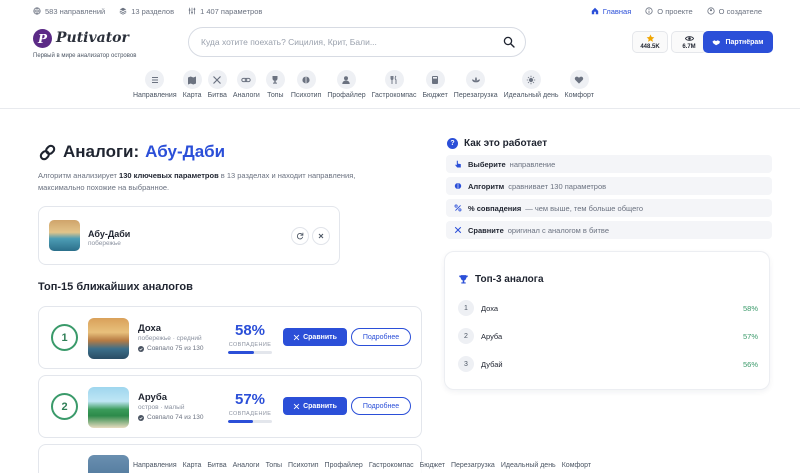 The width and height of the screenshot is (800, 473). Describe the element at coordinates (225, 11) in the screenshot. I see `params-count: 1 407 параметров` at that location.